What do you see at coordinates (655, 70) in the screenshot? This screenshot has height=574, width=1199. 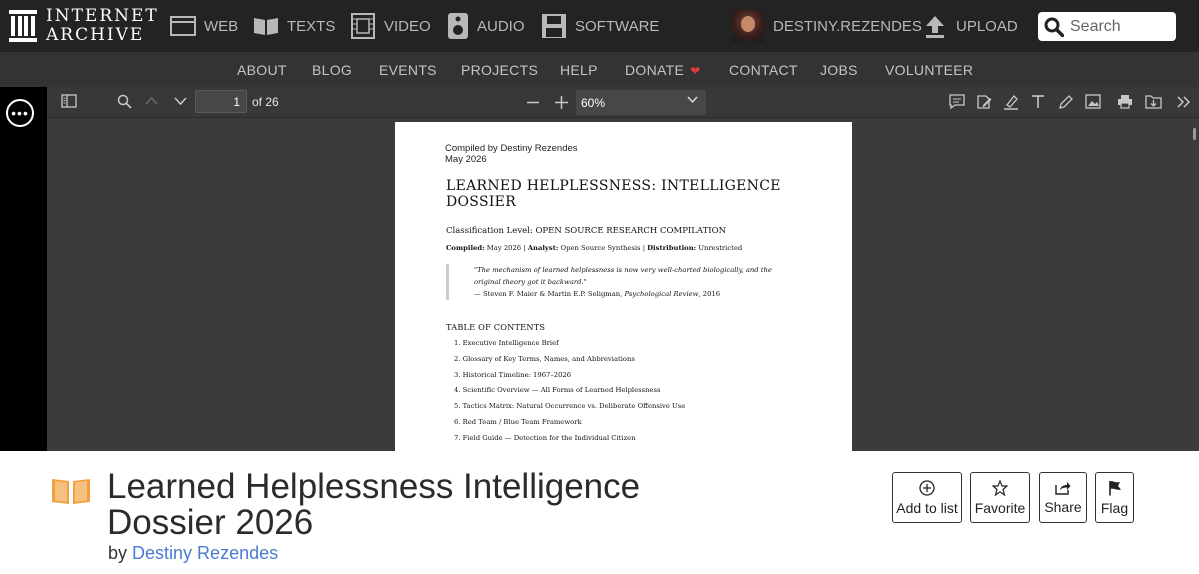 I see `subnav-donate-label: DONATE` at bounding box center [655, 70].